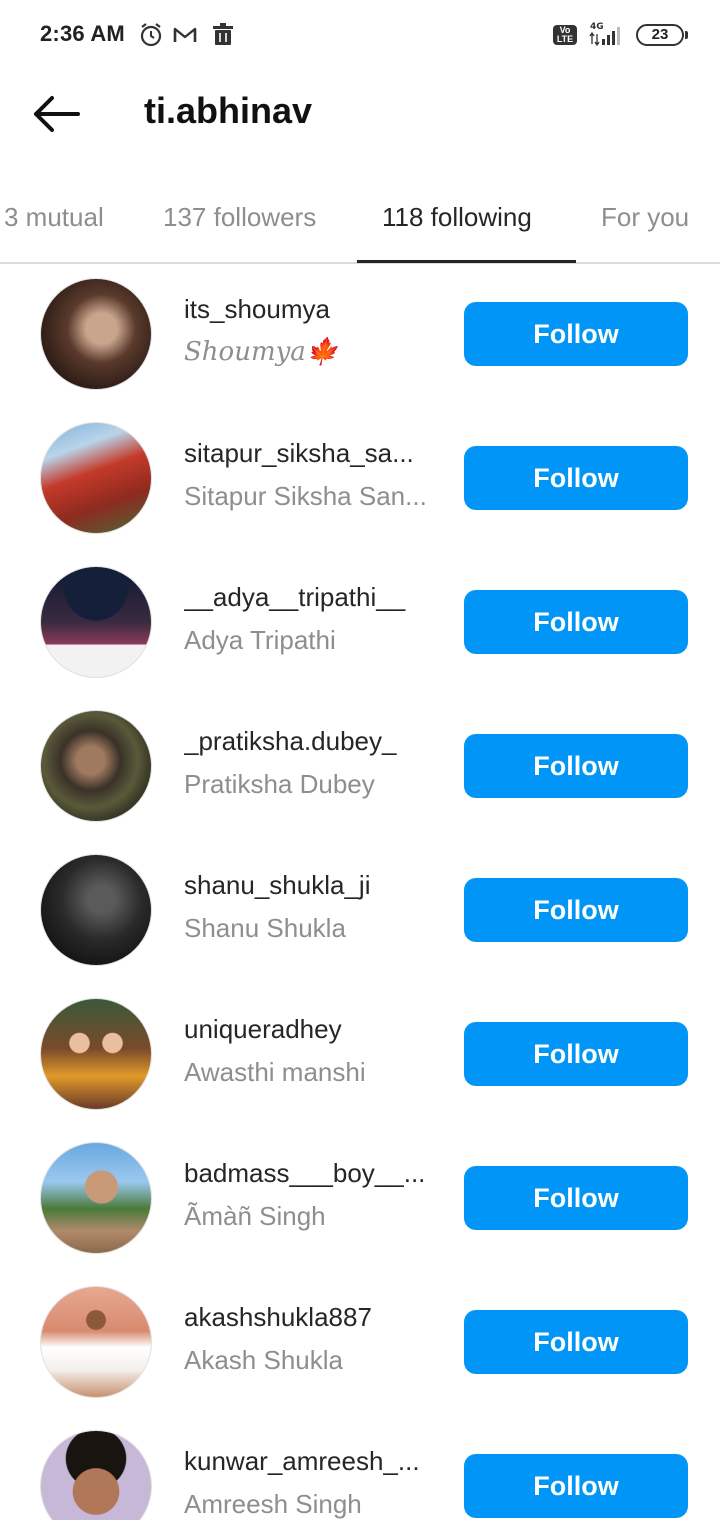 This screenshot has height=1520, width=720. I want to click on list-item: its_shoumya Shoumya🍁 Follow, so click(360, 336).